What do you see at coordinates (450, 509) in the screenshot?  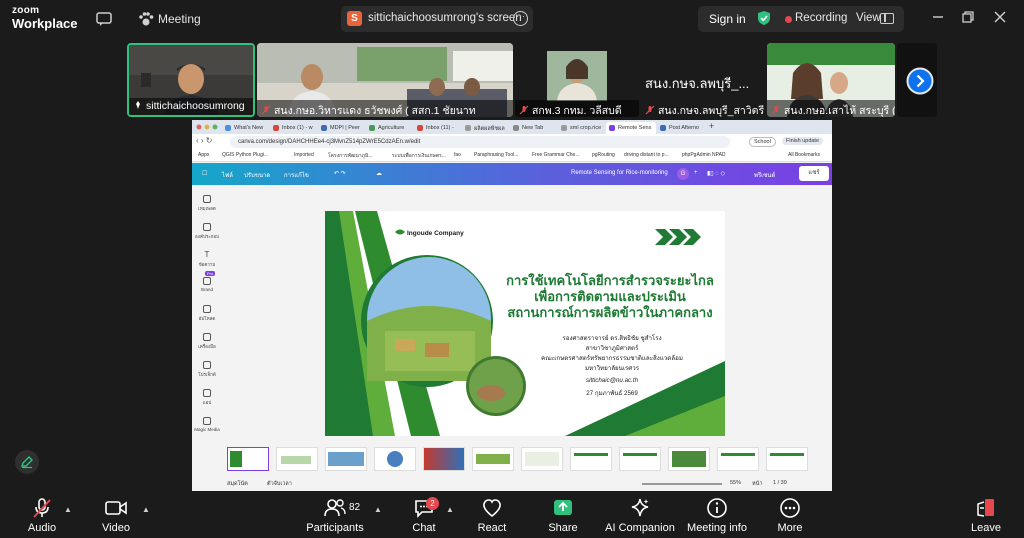 I see `chat-options-chevron-icon: ▲` at bounding box center [450, 509].